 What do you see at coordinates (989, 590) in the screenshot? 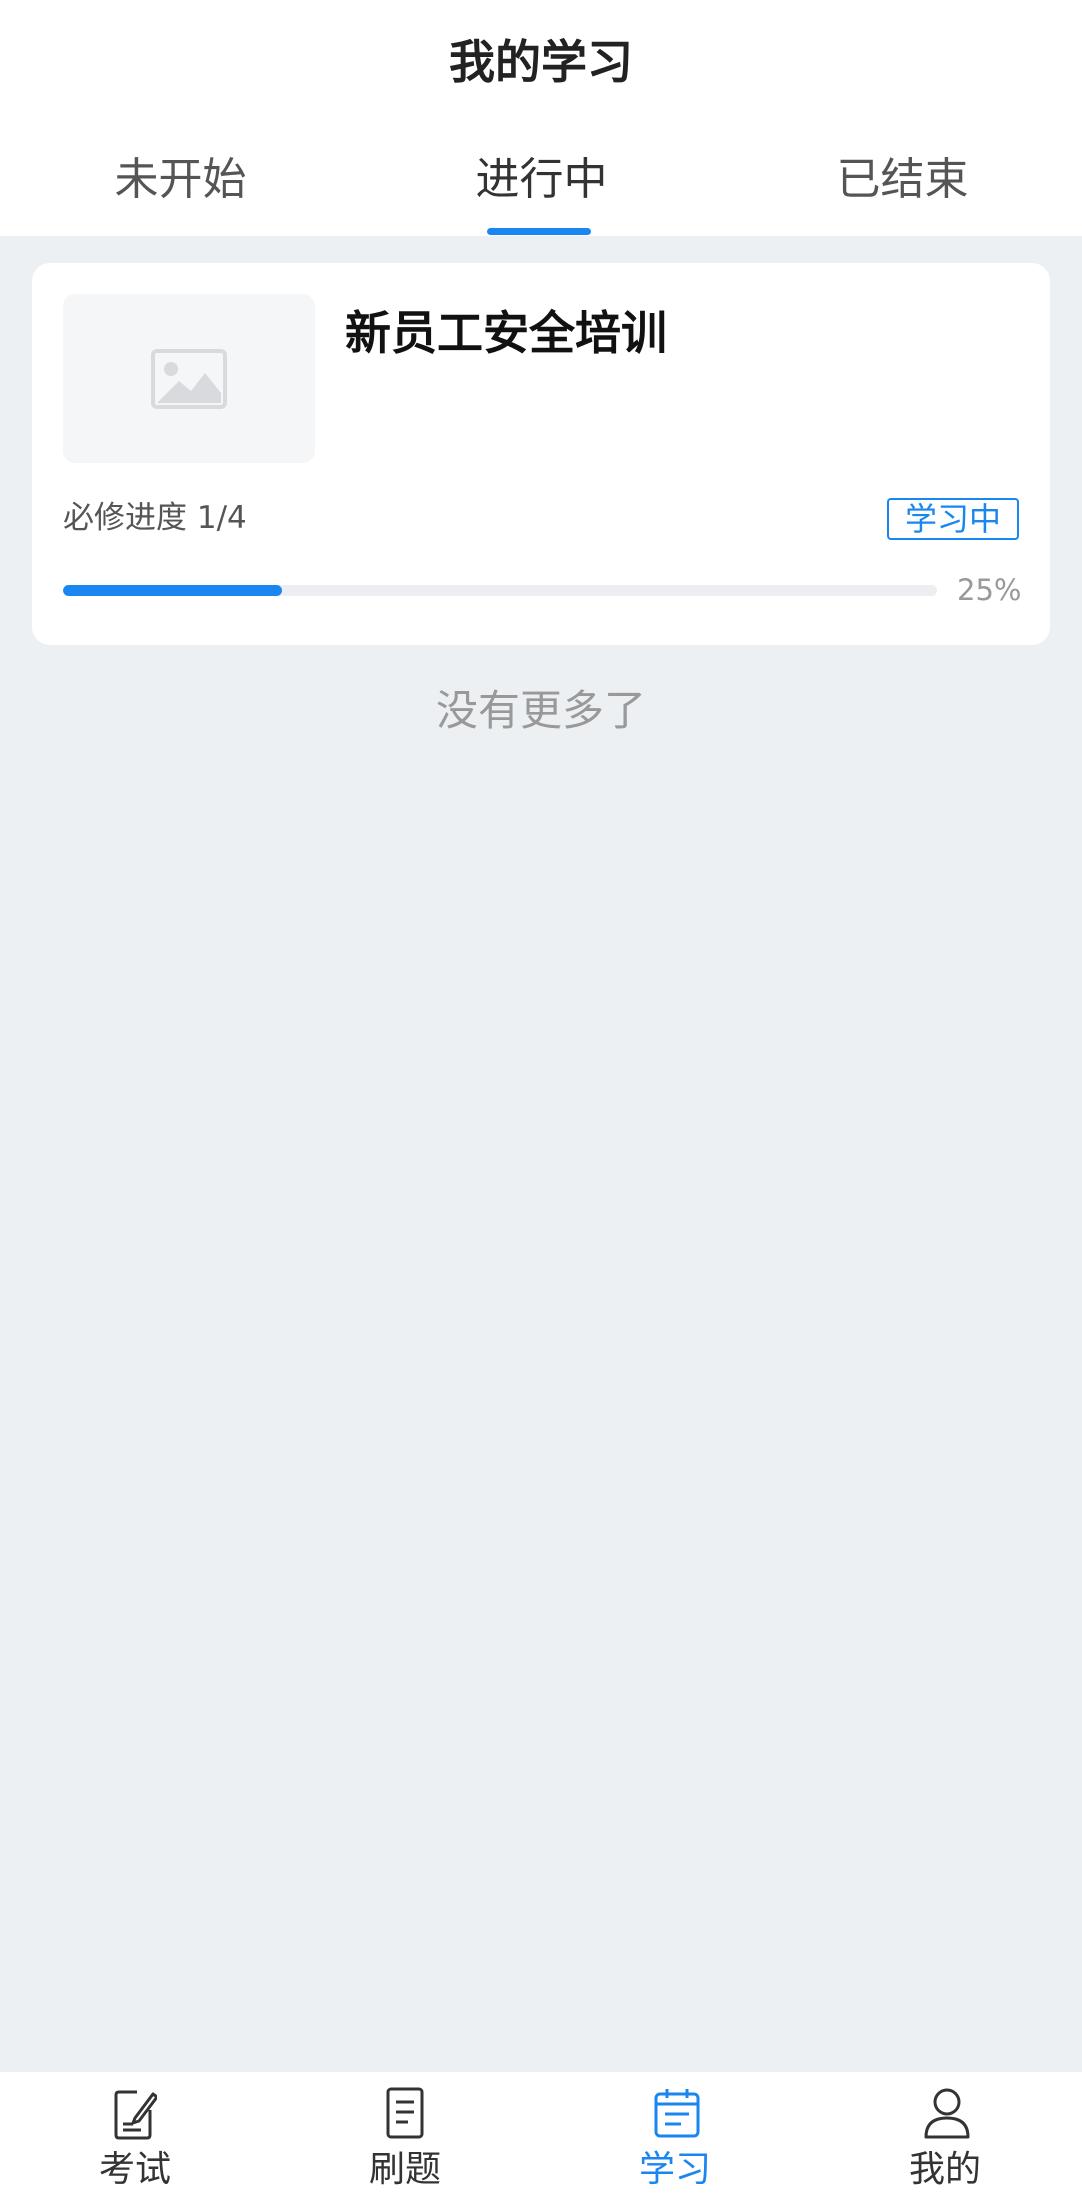
I see `progress-percent: 25%` at bounding box center [989, 590].